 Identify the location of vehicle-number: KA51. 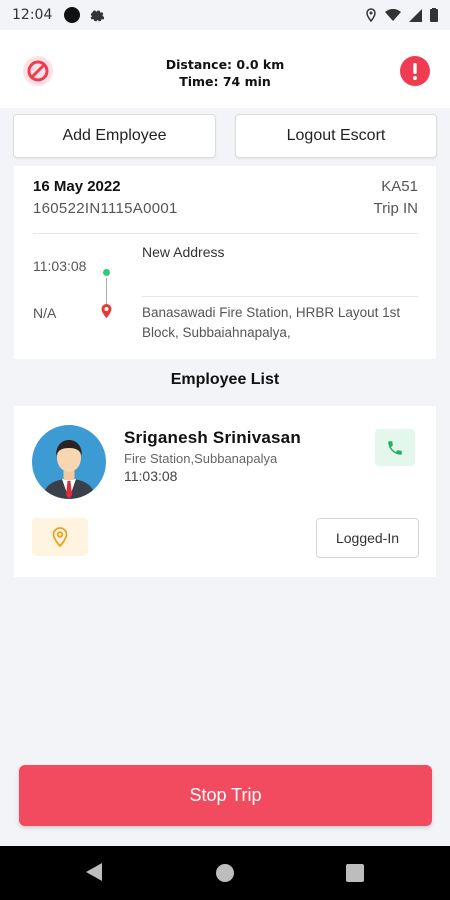
(399, 186).